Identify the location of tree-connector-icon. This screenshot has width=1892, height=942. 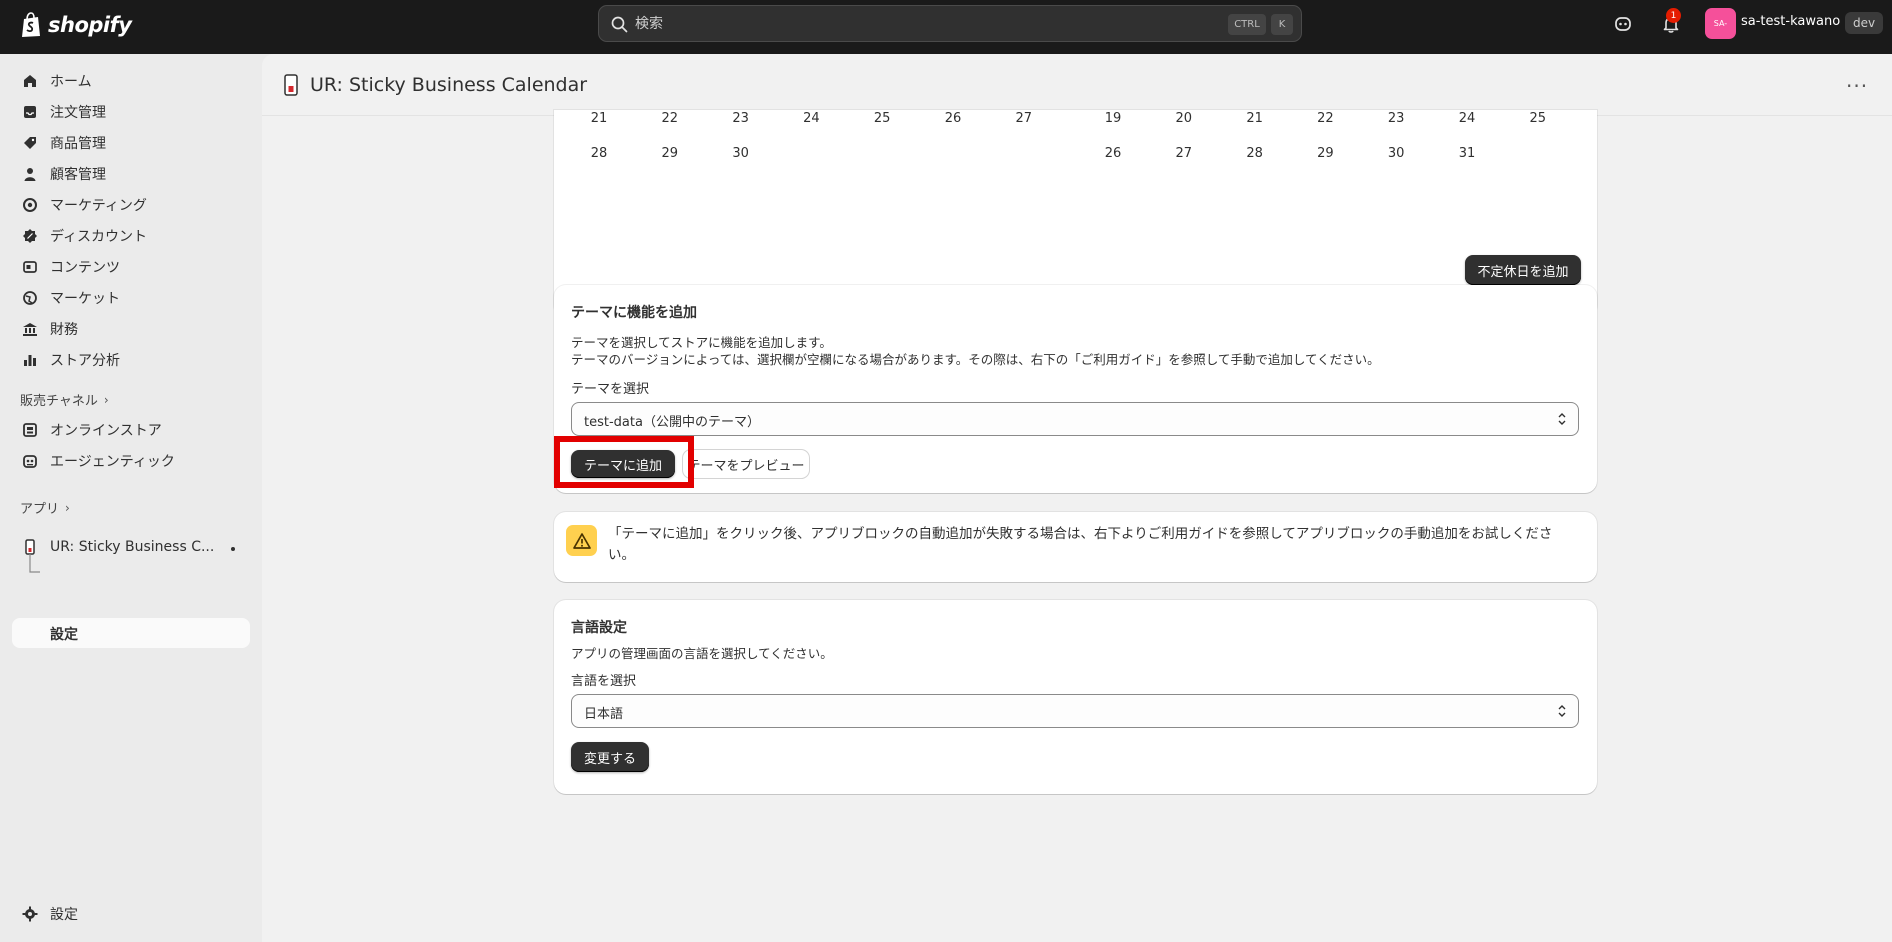
(34, 563).